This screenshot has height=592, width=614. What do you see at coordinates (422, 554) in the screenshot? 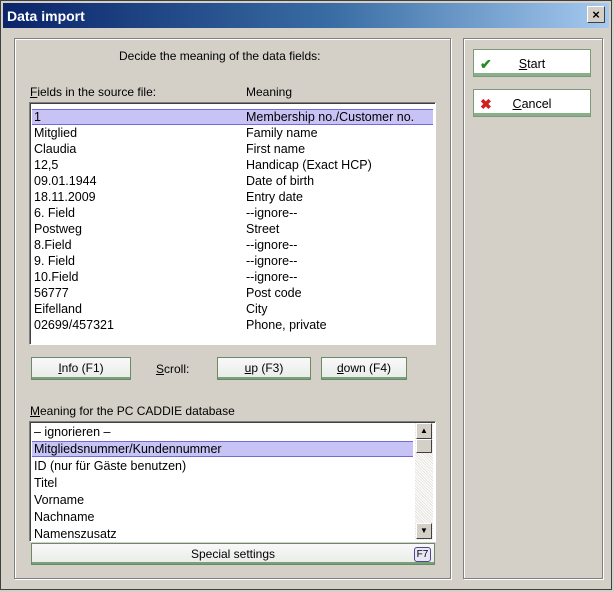
I see `f7-key-icon: F7` at bounding box center [422, 554].